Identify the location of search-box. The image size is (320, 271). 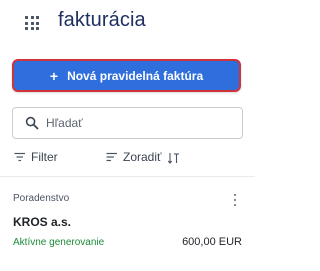
(127, 123).